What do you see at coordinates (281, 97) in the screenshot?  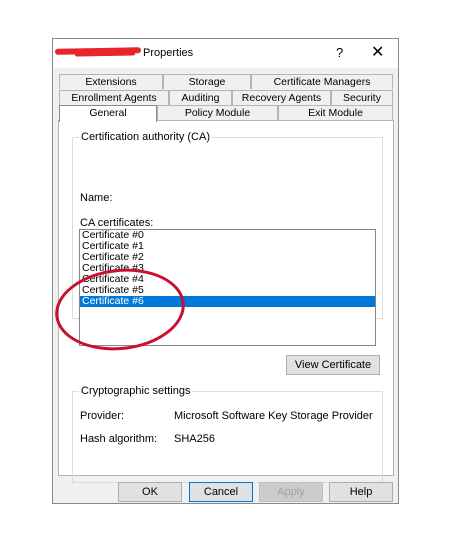 I see `tab-recovery-agents: Recovery Agents` at bounding box center [281, 97].